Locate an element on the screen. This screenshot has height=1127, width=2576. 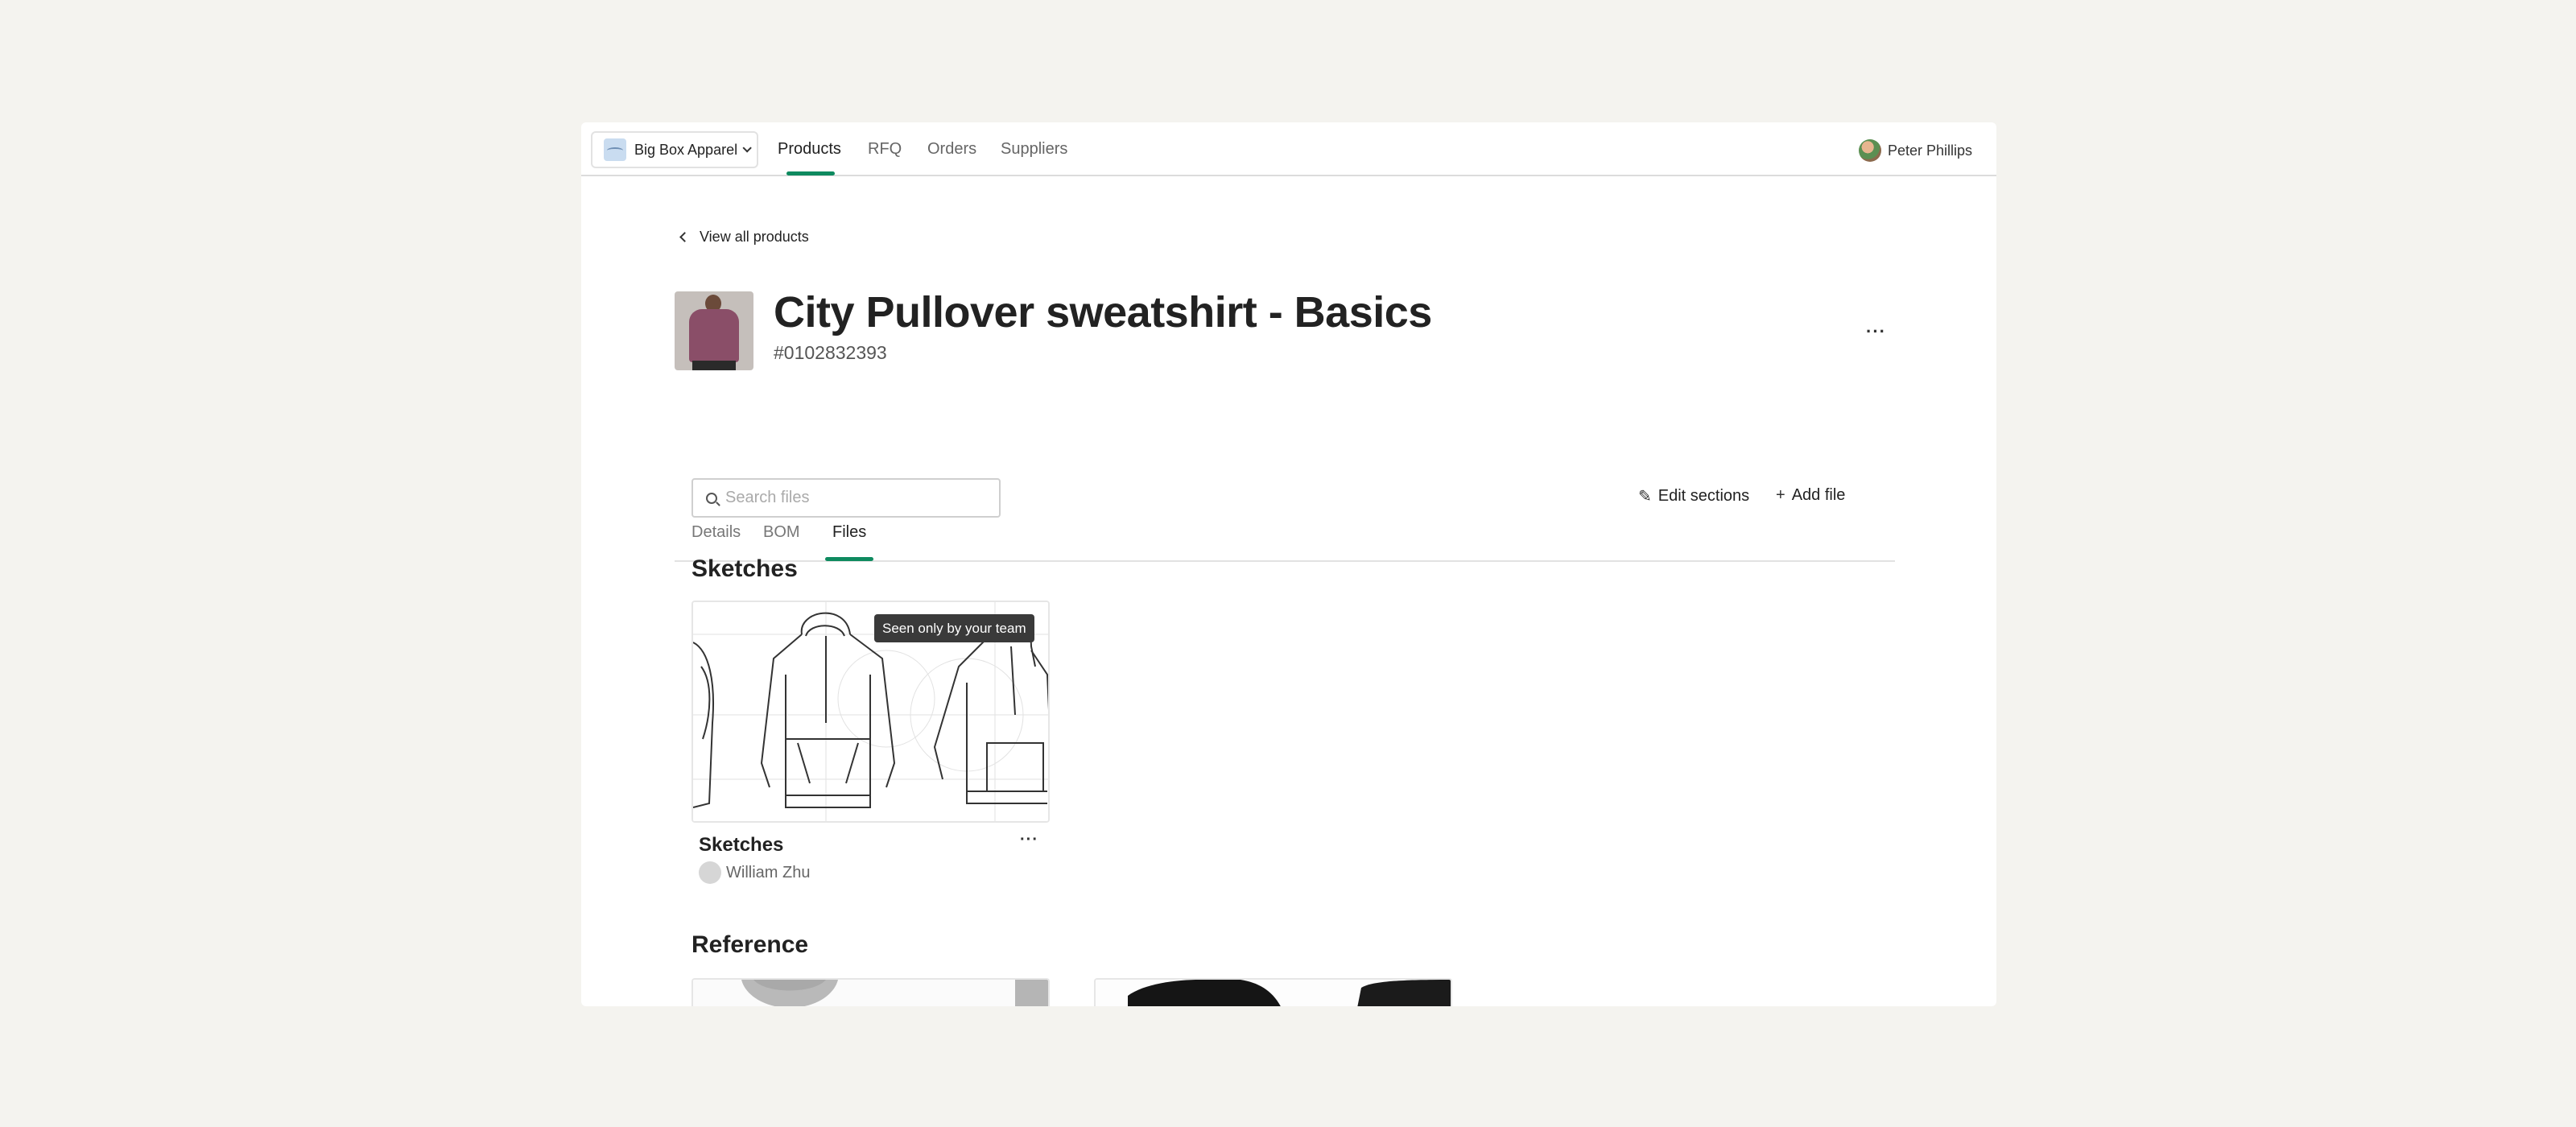
pencil-icon: ✎ is located at coordinates (1645, 497).